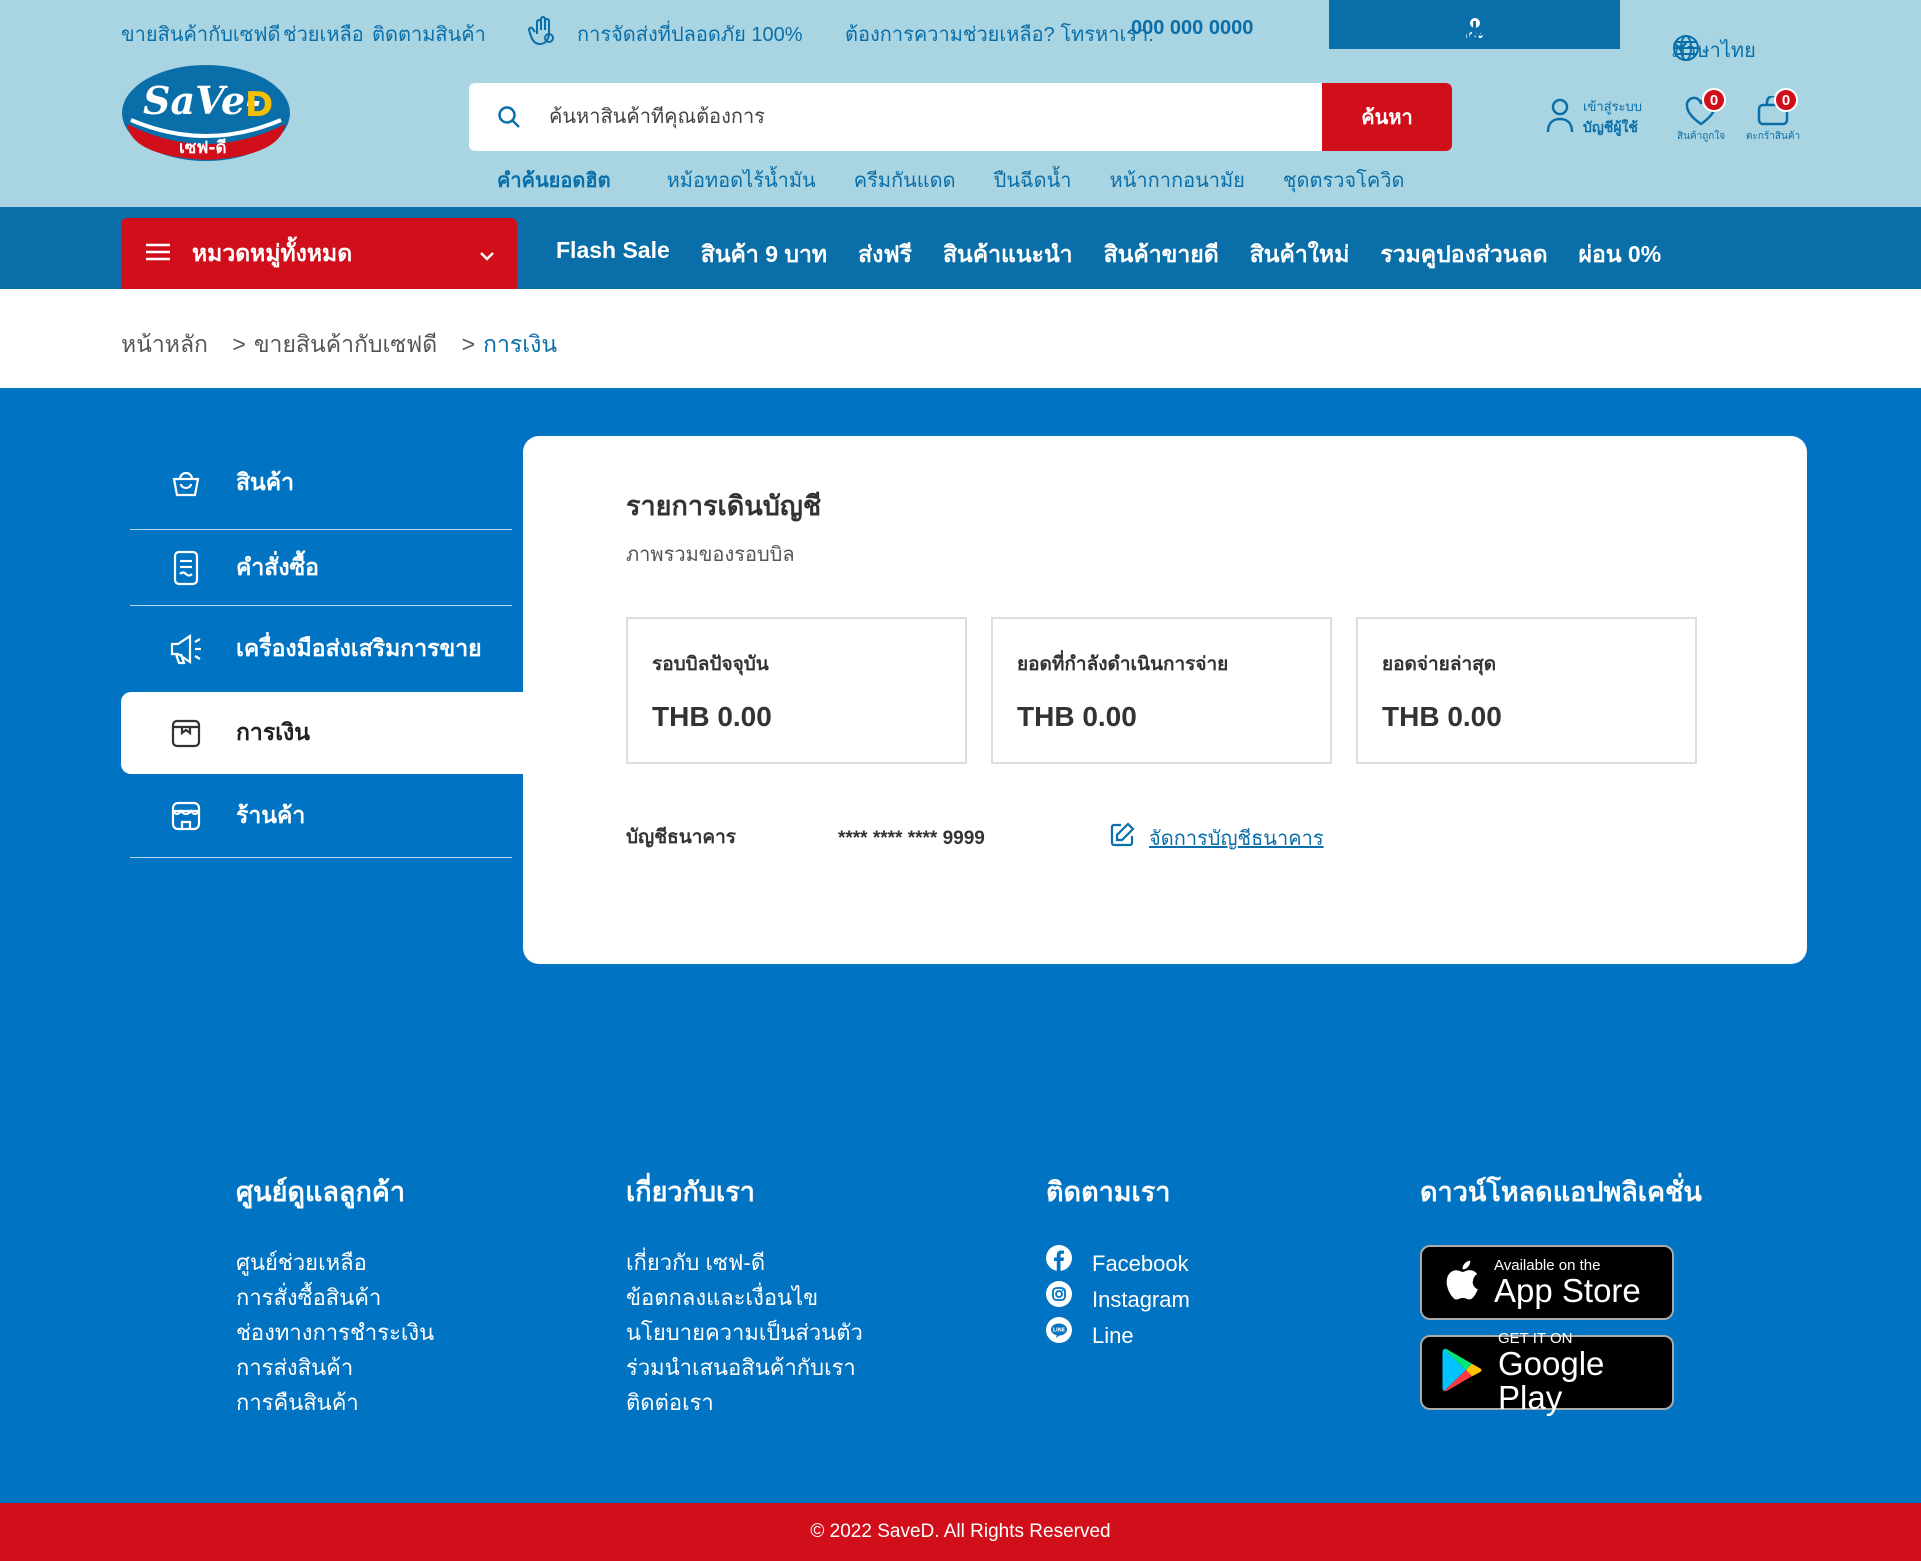  I want to click on store-icon, so click(186, 816).